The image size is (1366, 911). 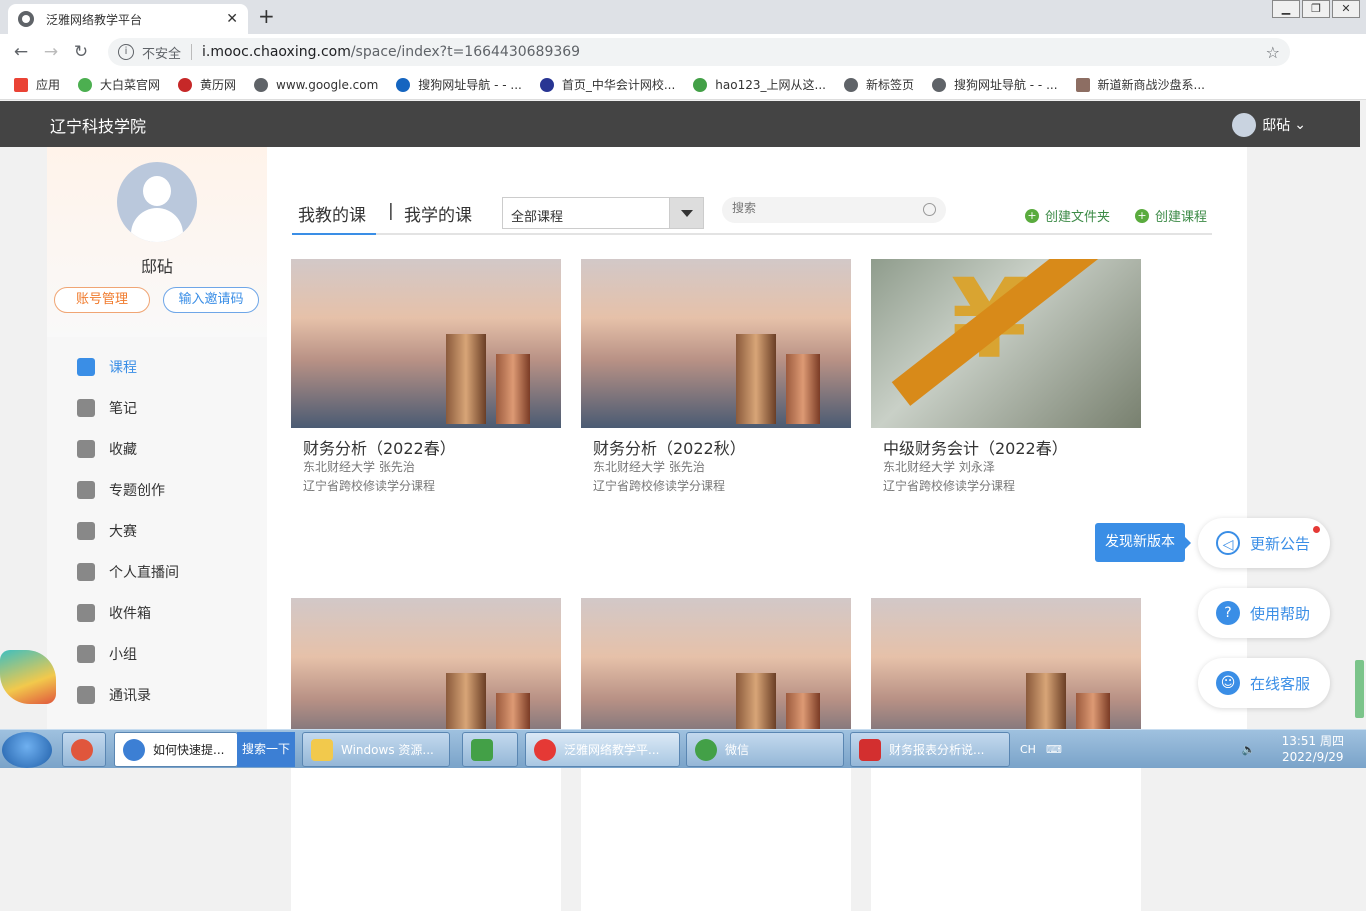 What do you see at coordinates (157, 202) in the screenshot?
I see `profile-avatar` at bounding box center [157, 202].